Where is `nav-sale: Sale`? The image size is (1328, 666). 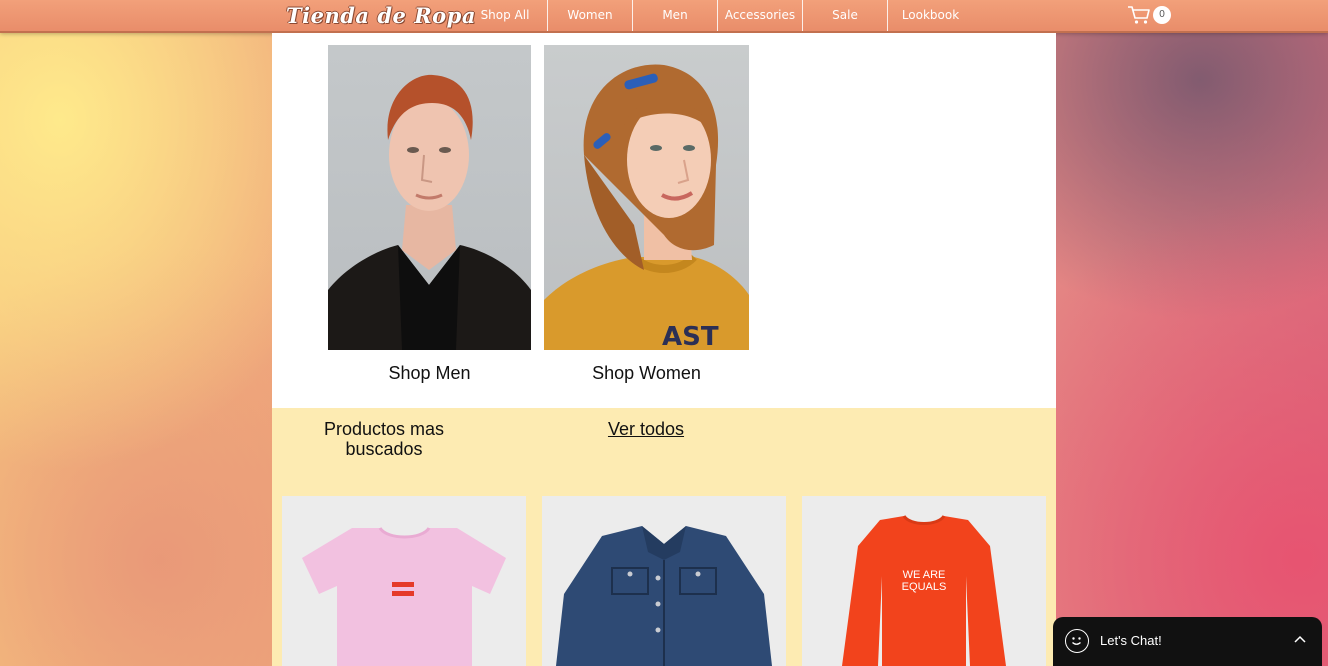
nav-sale: Sale is located at coordinates (845, 15).